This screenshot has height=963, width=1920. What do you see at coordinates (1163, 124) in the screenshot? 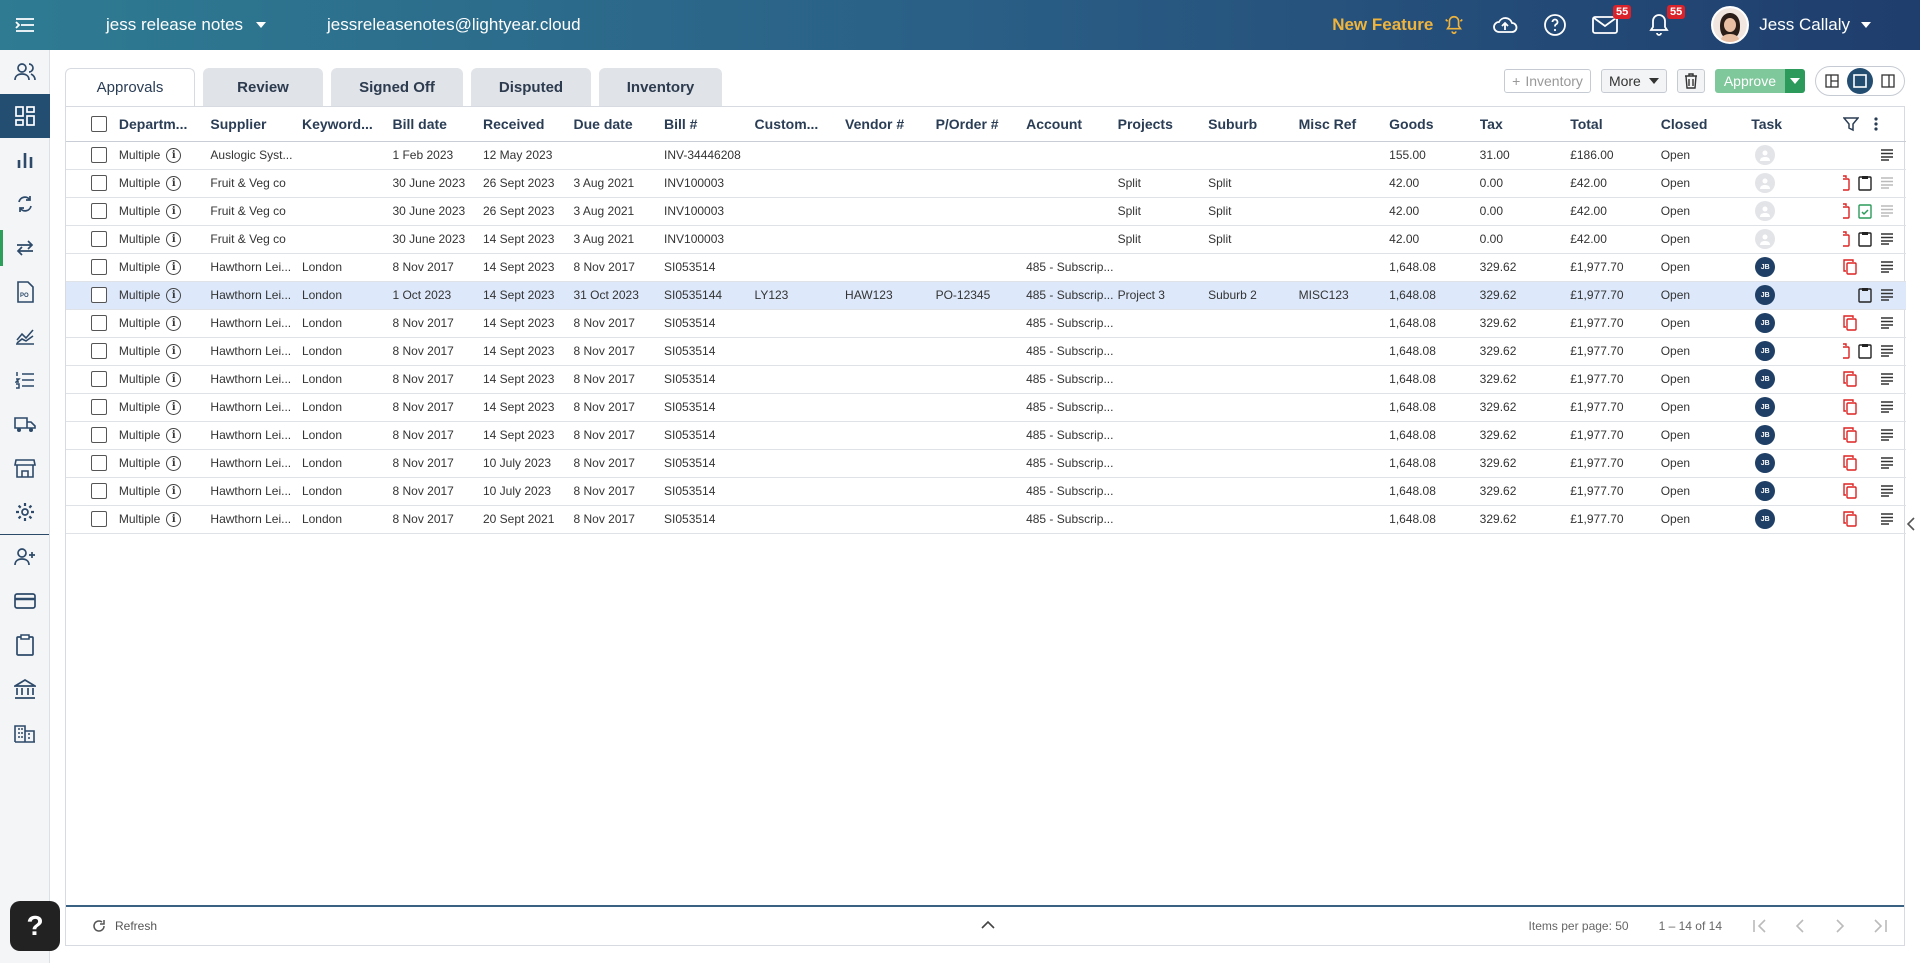
I see `column-header: Projects` at bounding box center [1163, 124].